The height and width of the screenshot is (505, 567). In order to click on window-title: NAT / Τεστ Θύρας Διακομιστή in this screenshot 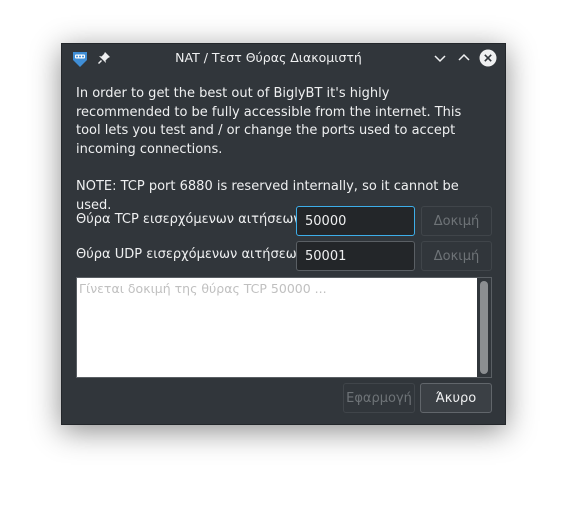, I will do `click(268, 57)`.